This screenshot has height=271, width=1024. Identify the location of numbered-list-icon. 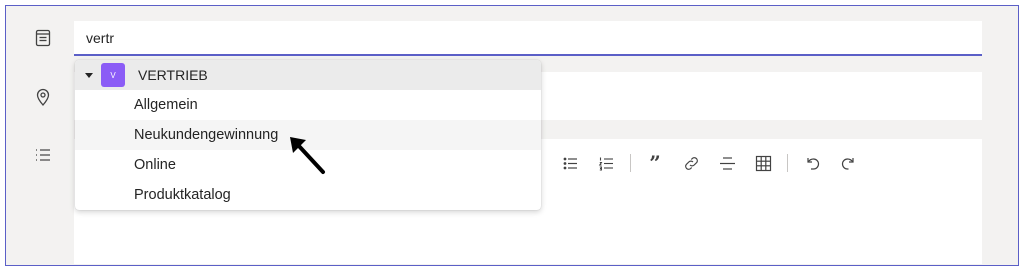
(606, 163).